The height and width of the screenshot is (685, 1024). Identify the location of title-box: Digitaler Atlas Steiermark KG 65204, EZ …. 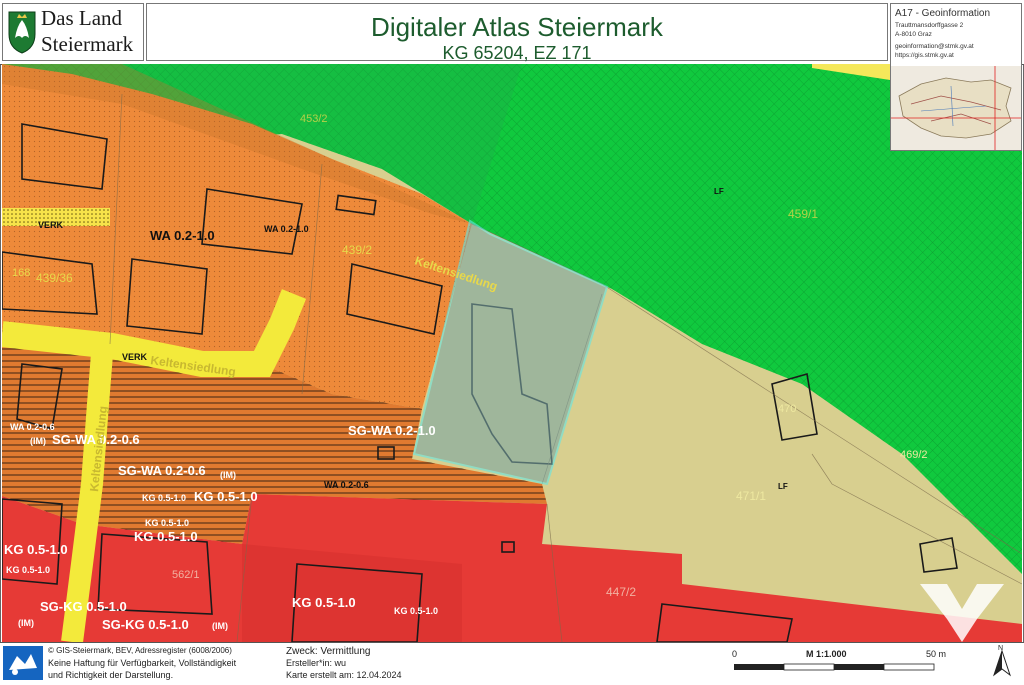
(517, 33).